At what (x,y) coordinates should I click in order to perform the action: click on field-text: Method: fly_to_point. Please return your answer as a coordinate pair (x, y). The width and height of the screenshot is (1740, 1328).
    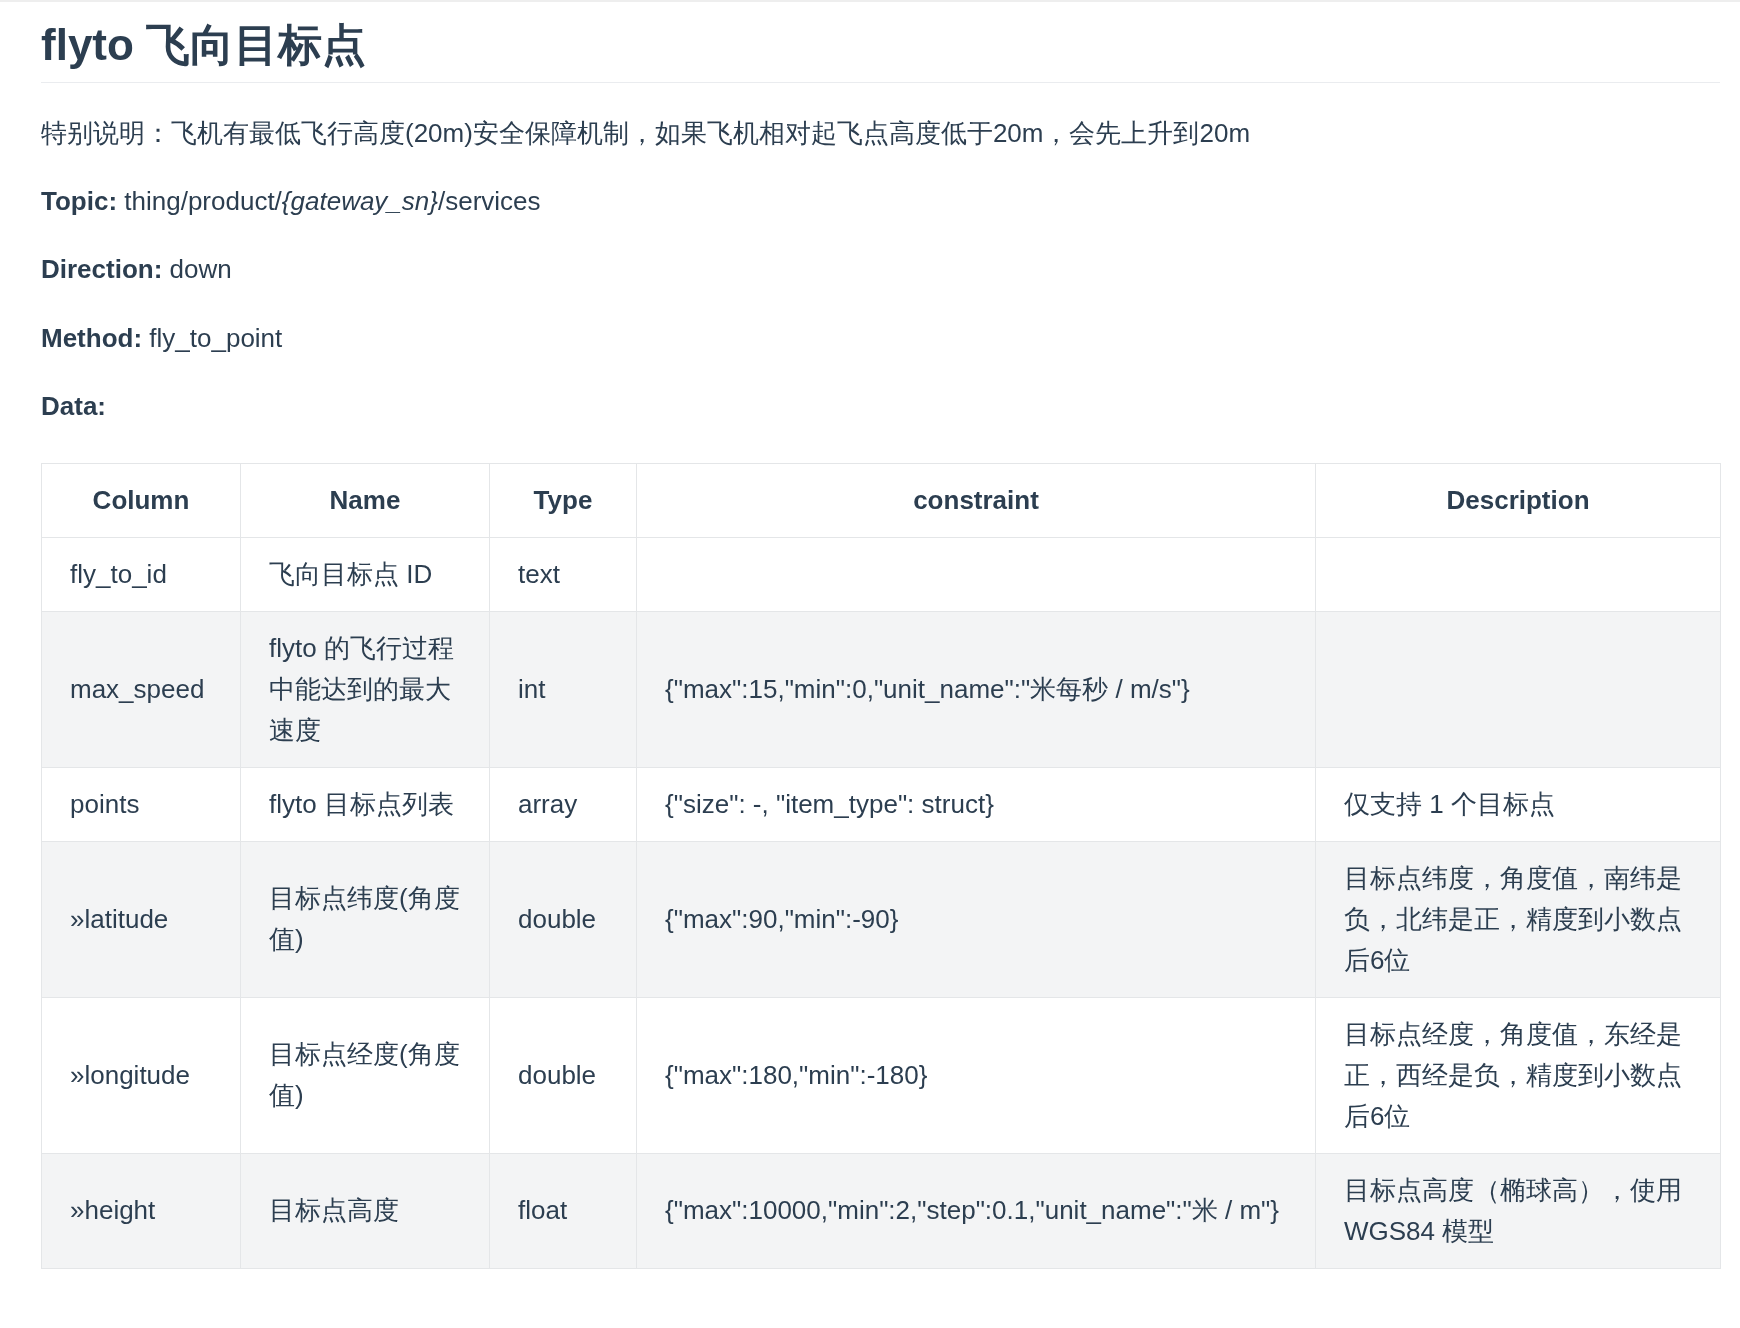
    Looking at the image, I should click on (162, 338).